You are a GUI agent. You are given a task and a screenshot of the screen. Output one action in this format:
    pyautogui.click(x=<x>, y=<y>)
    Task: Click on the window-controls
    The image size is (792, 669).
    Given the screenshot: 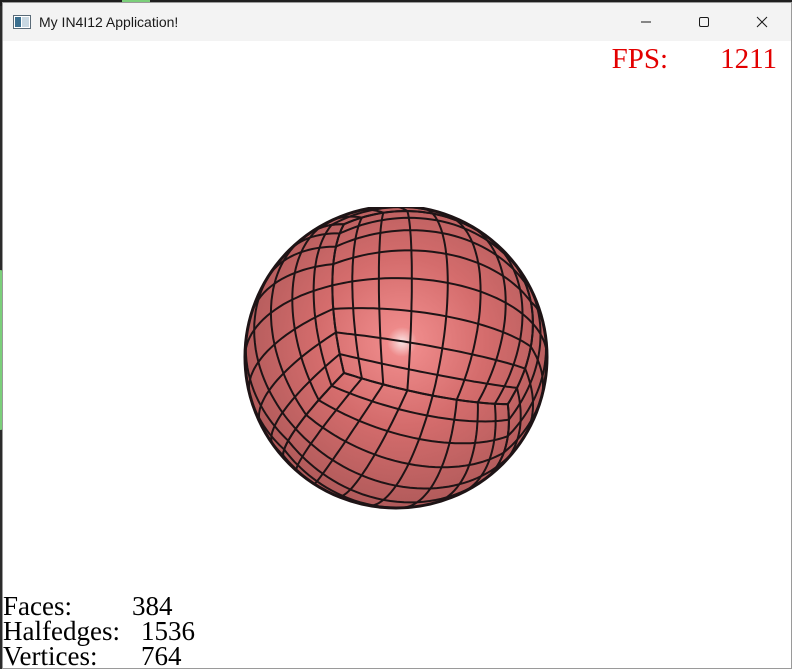 What is the action you would take?
    pyautogui.click(x=704, y=22)
    